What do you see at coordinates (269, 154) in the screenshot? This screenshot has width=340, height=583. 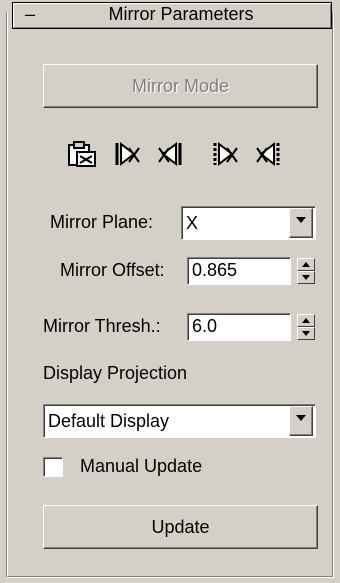 I see `mirror-selected-left-icon` at bounding box center [269, 154].